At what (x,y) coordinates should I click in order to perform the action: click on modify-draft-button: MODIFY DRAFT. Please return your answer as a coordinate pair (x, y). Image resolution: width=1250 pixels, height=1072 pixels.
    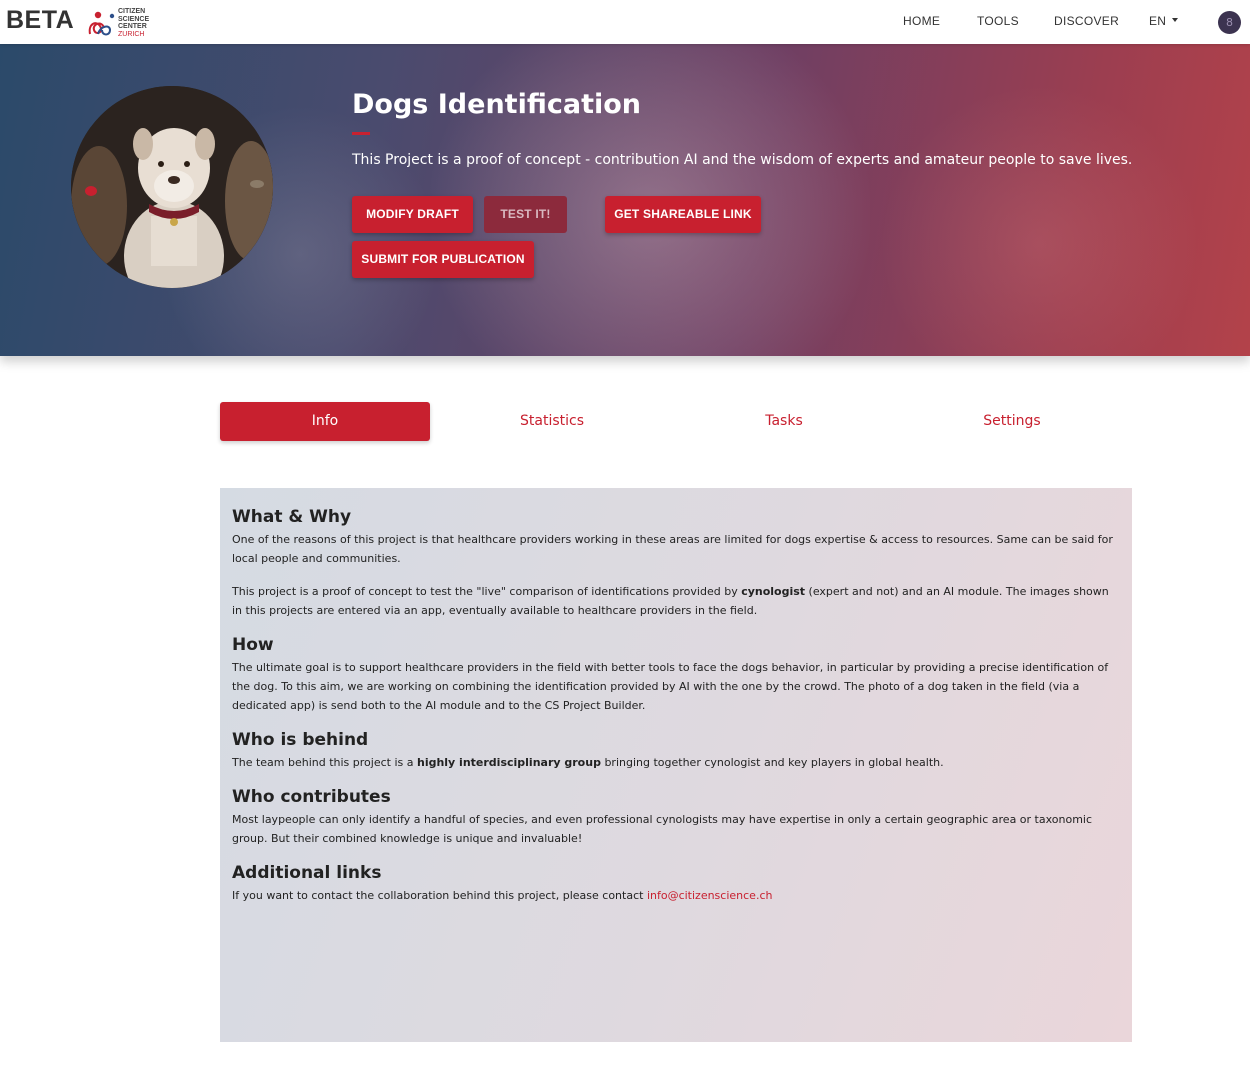
    Looking at the image, I should click on (412, 214).